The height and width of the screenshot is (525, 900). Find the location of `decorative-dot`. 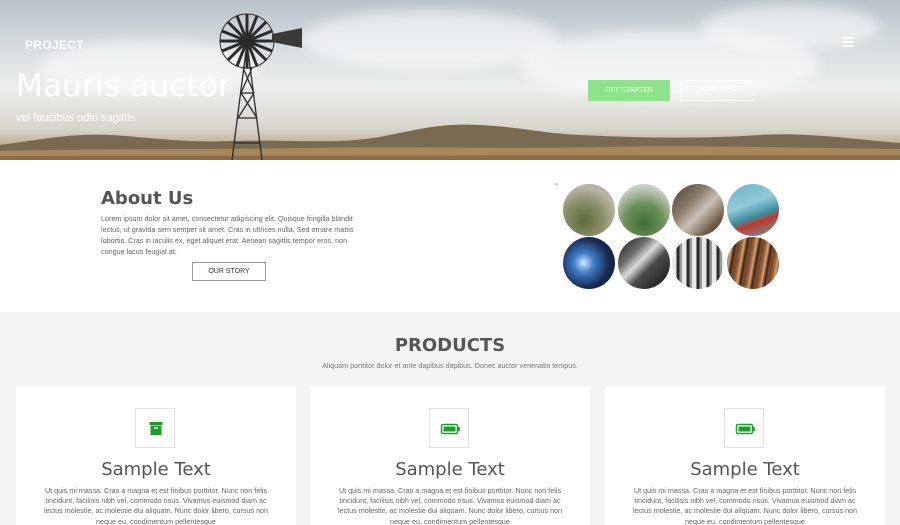

decorative-dot is located at coordinates (556, 184).